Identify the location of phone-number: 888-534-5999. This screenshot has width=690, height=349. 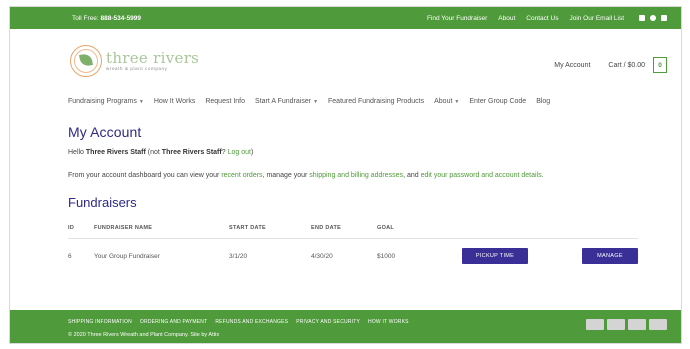
(121, 18).